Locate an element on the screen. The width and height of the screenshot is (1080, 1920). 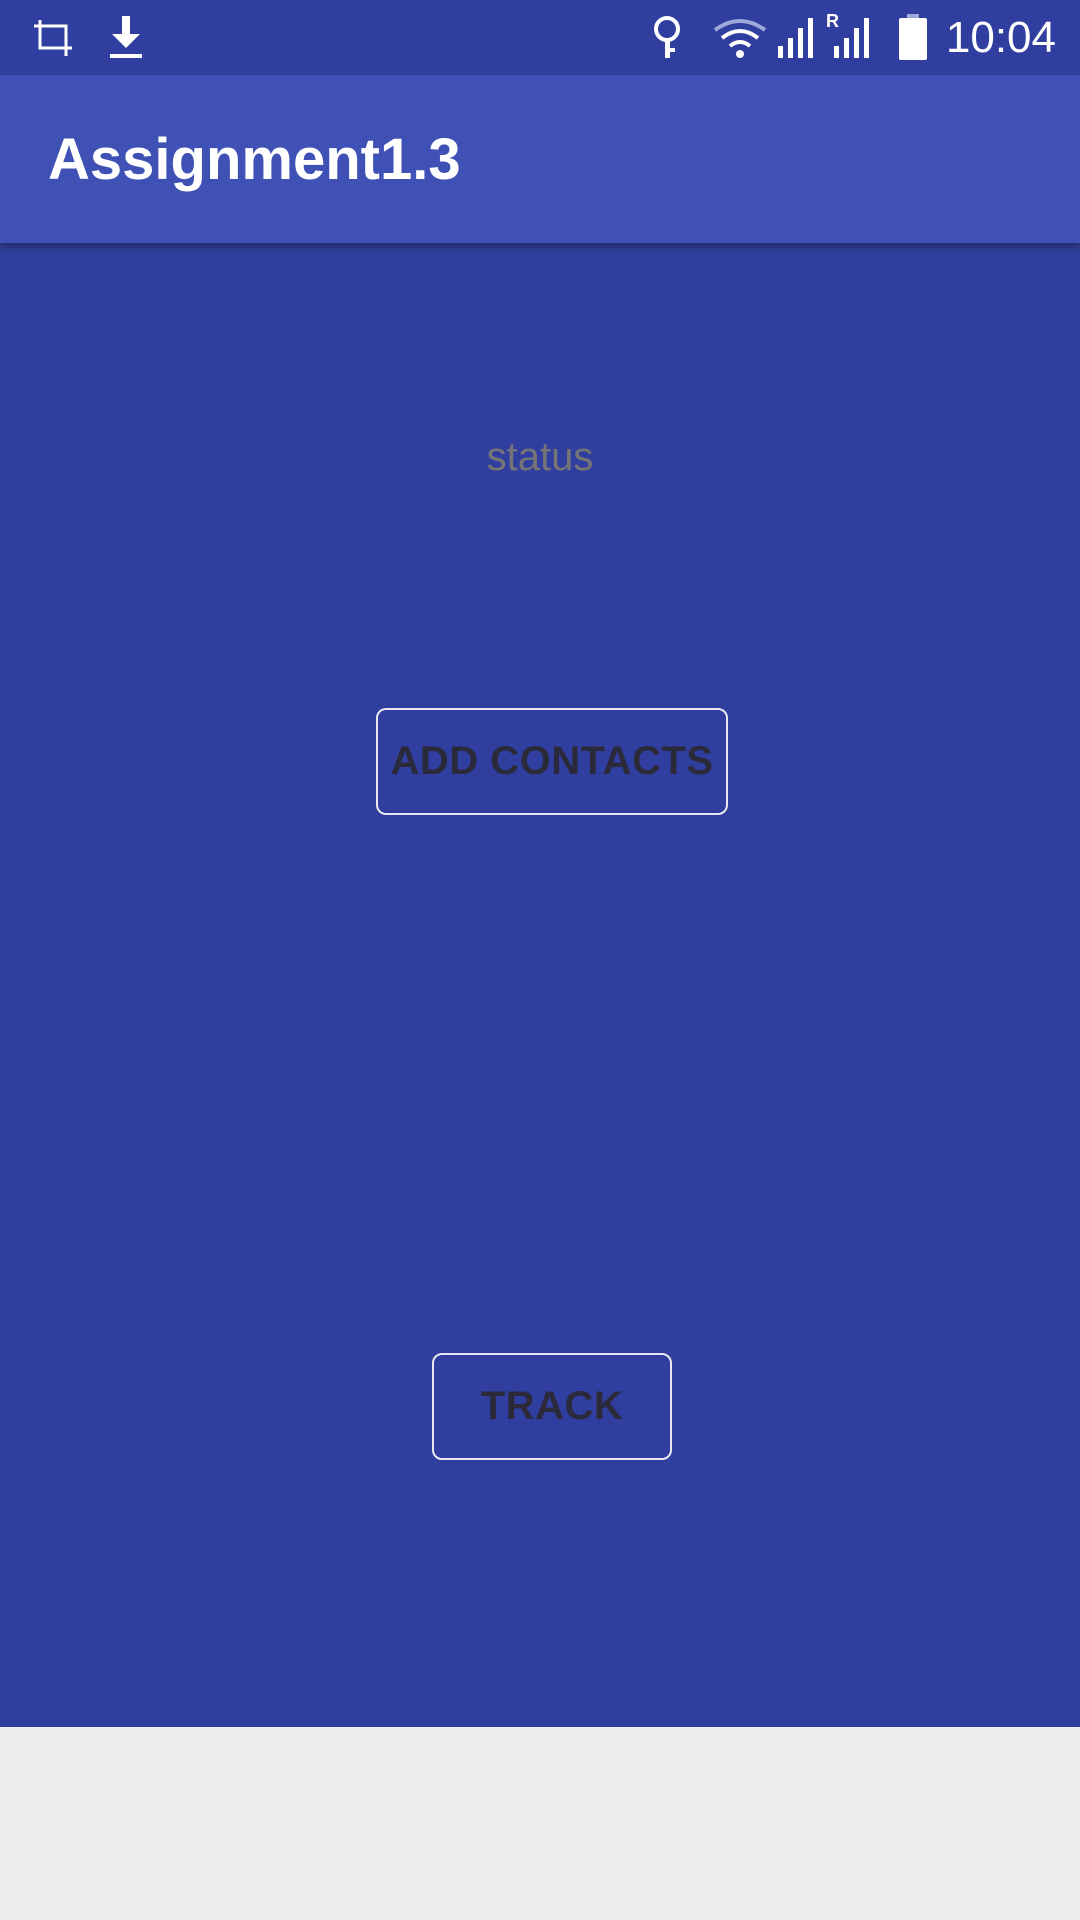
app-title: Assignment1.3 is located at coordinates (254, 159).